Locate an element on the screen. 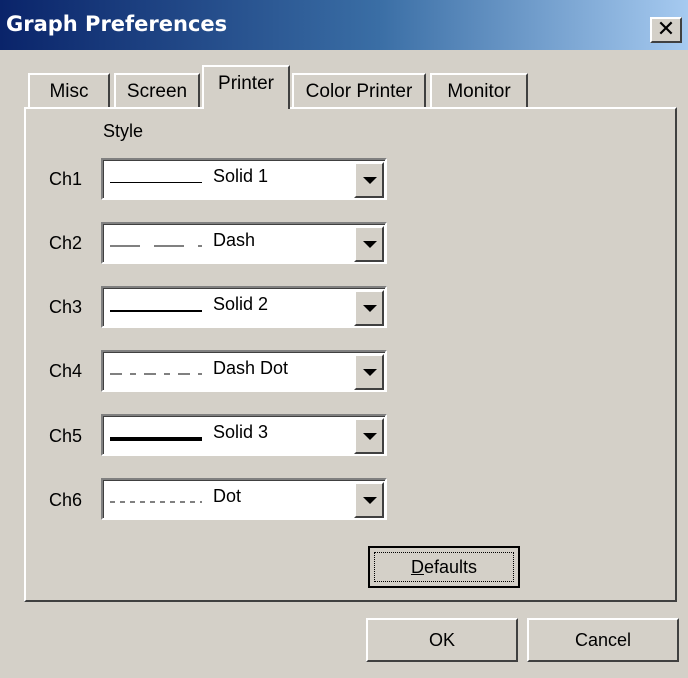 Image resolution: width=688 pixels, height=678 pixels. ok-label: OK is located at coordinates (441, 640).